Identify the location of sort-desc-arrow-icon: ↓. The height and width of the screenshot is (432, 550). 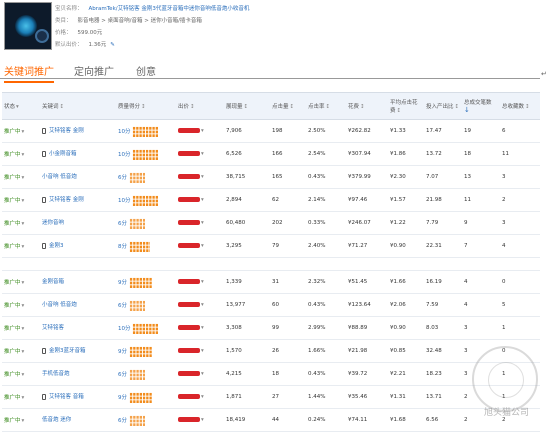
(467, 110).